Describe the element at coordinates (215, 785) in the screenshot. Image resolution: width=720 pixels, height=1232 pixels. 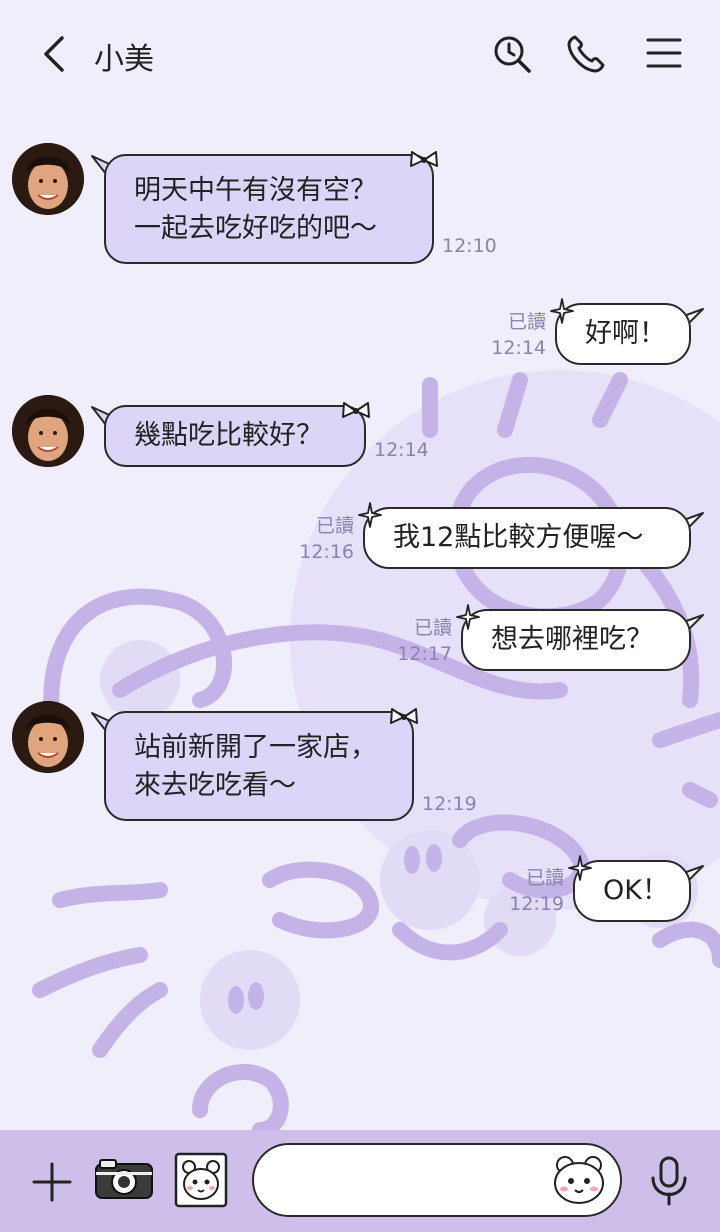
I see `message-text-line: 來去吃吃看～` at that location.